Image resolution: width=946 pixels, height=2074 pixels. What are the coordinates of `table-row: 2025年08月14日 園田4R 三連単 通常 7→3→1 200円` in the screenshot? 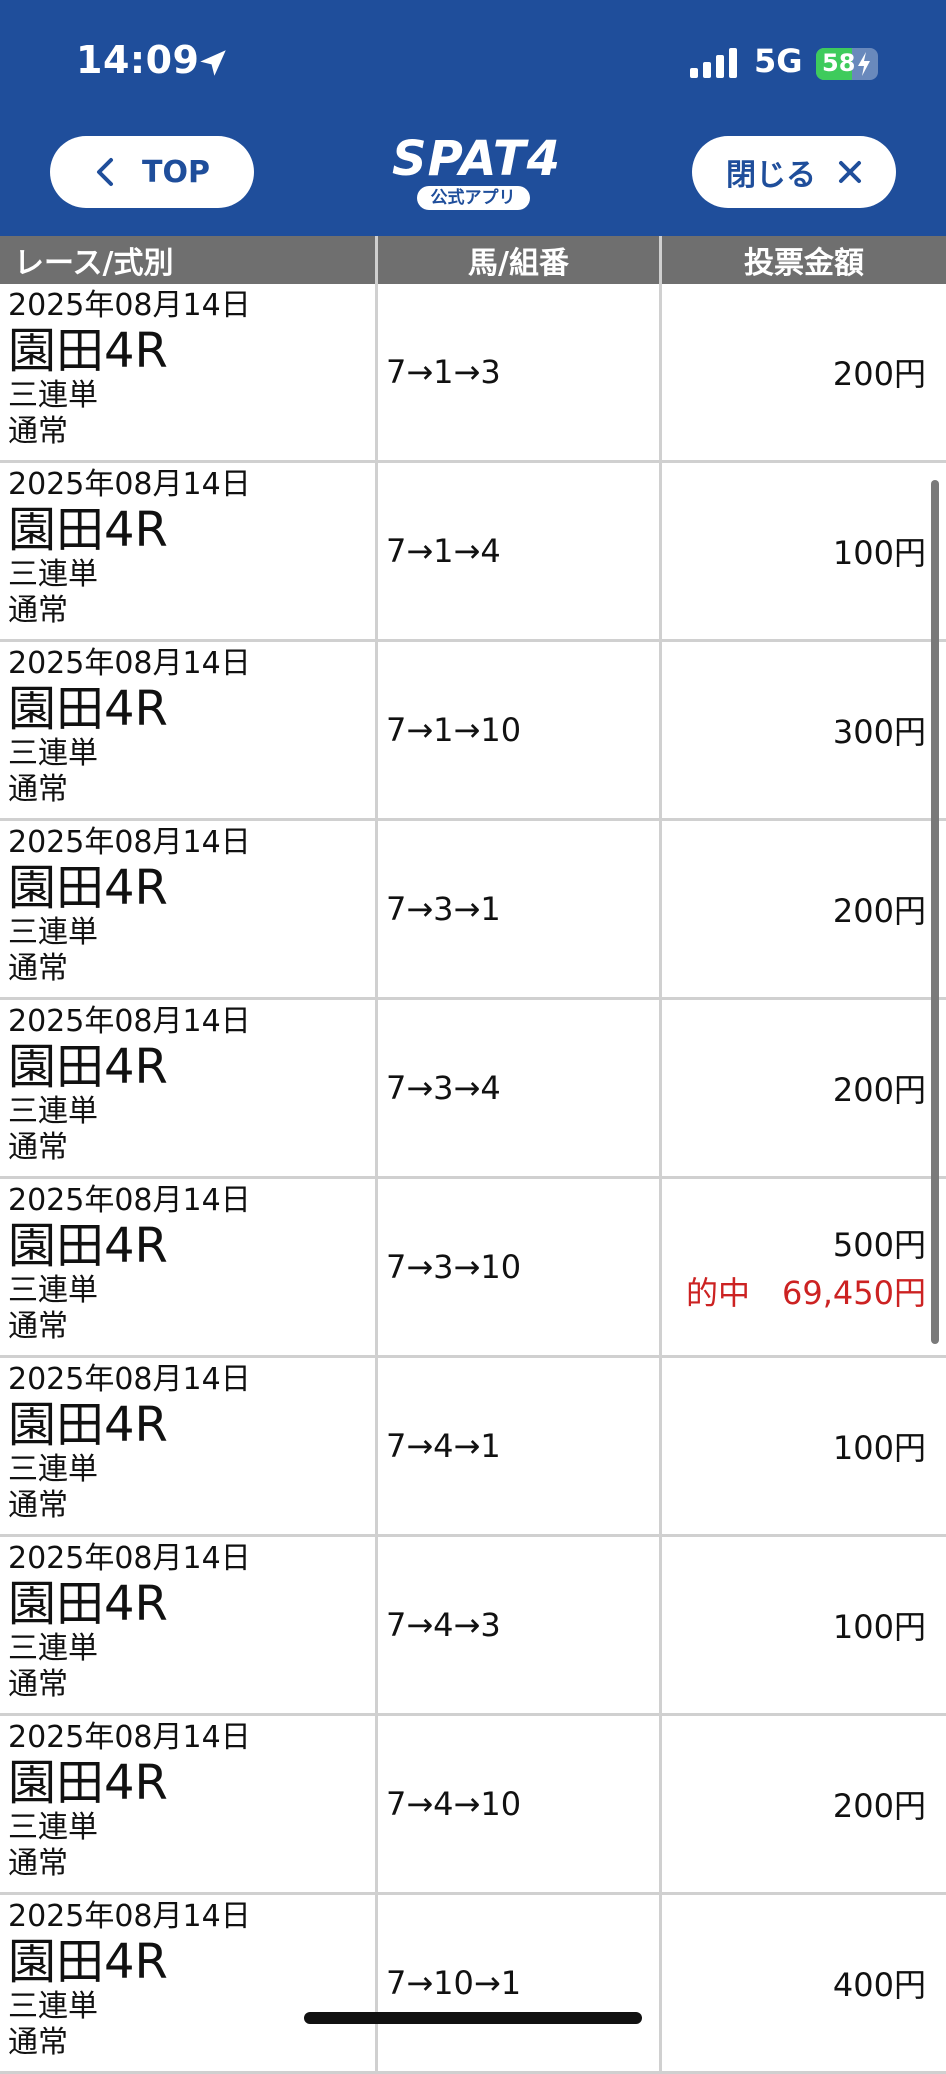 It's located at (473, 910).